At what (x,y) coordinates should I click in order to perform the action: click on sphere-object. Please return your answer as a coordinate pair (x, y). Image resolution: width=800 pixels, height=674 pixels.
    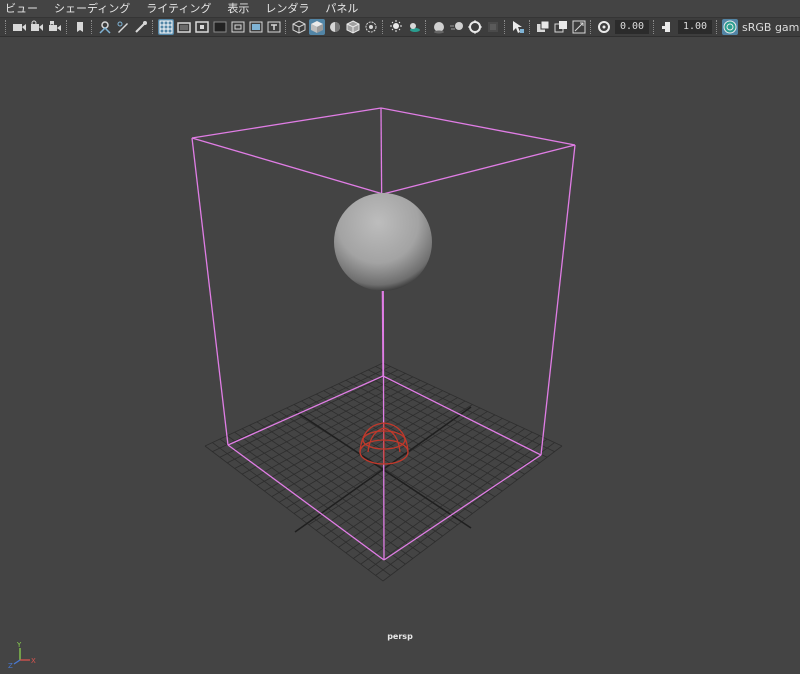
    Looking at the image, I should click on (383, 242).